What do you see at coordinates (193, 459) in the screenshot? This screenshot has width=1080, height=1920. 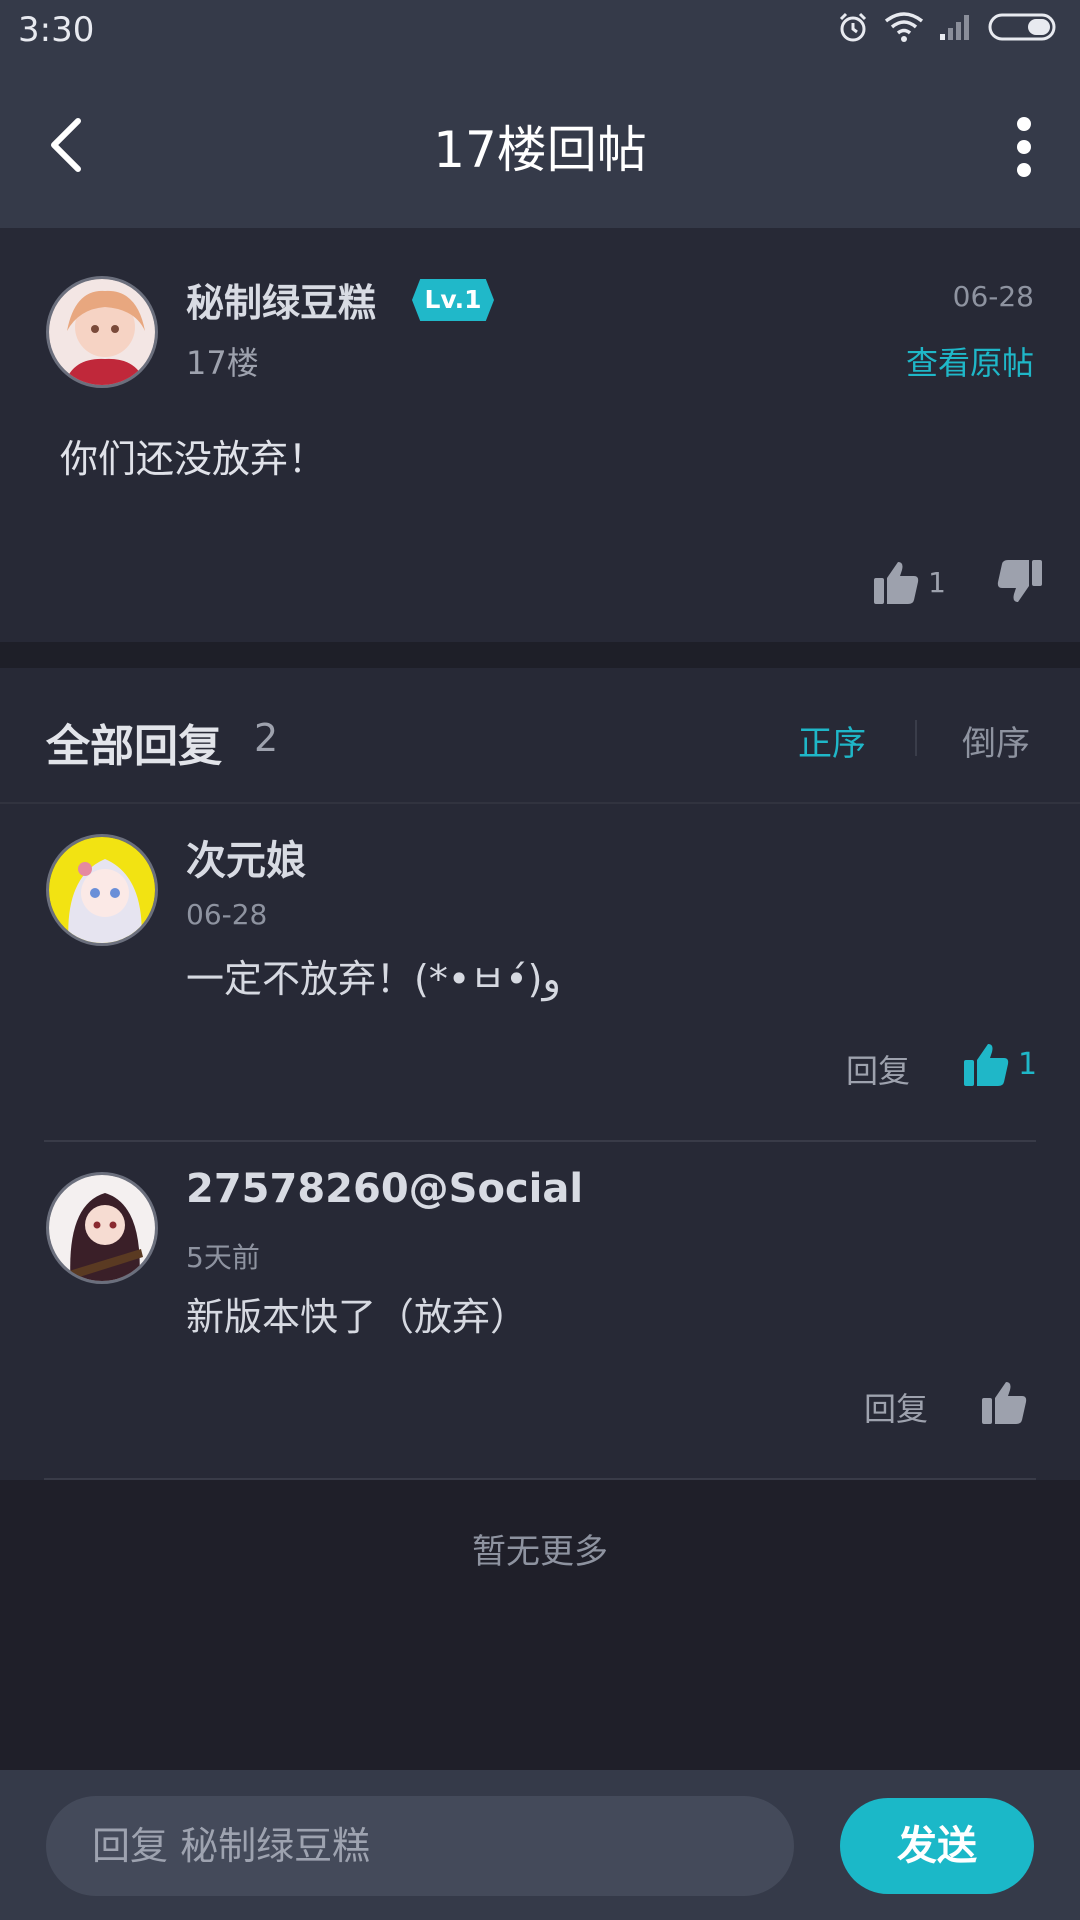 I see `post-content: 你们还没放弃！` at bounding box center [193, 459].